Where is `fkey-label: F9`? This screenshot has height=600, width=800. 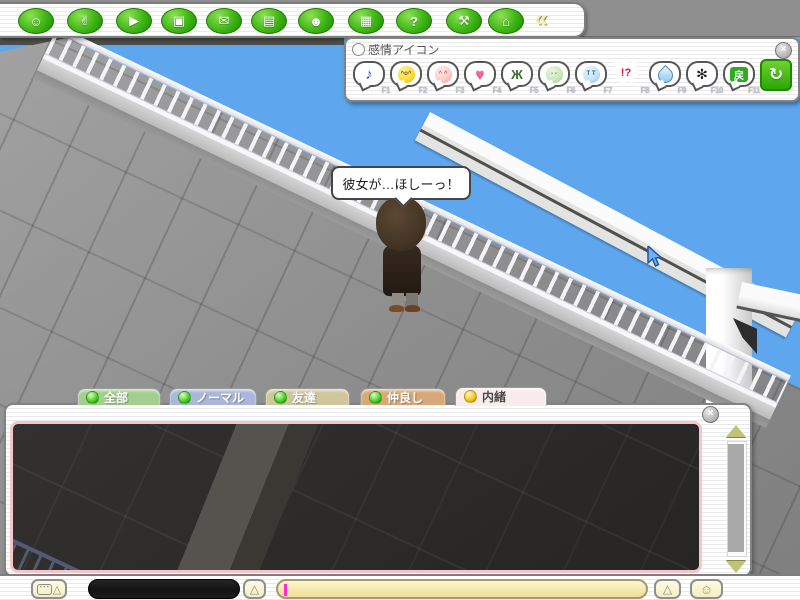
fkey-label: F9 is located at coordinates (682, 90).